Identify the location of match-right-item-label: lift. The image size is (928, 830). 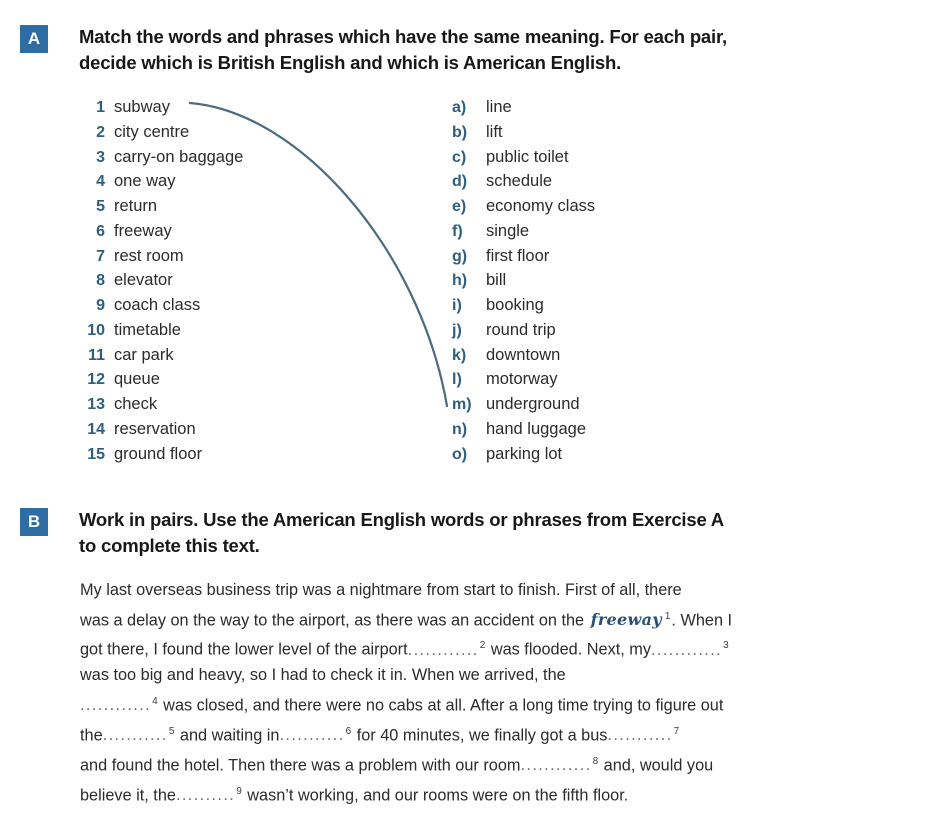
(494, 131).